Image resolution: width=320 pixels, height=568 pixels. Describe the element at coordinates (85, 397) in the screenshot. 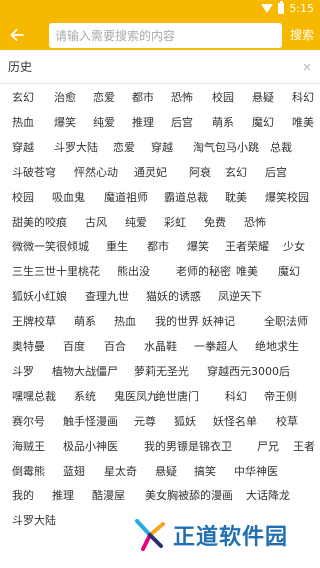

I see `history-tag: 系统` at that location.